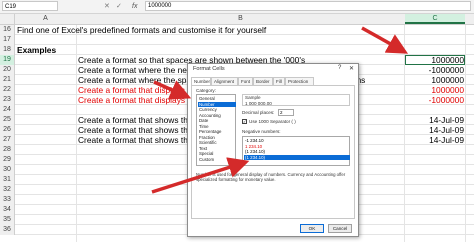  What do you see at coordinates (7, 100) in the screenshot?
I see `row-header: 23` at bounding box center [7, 100].